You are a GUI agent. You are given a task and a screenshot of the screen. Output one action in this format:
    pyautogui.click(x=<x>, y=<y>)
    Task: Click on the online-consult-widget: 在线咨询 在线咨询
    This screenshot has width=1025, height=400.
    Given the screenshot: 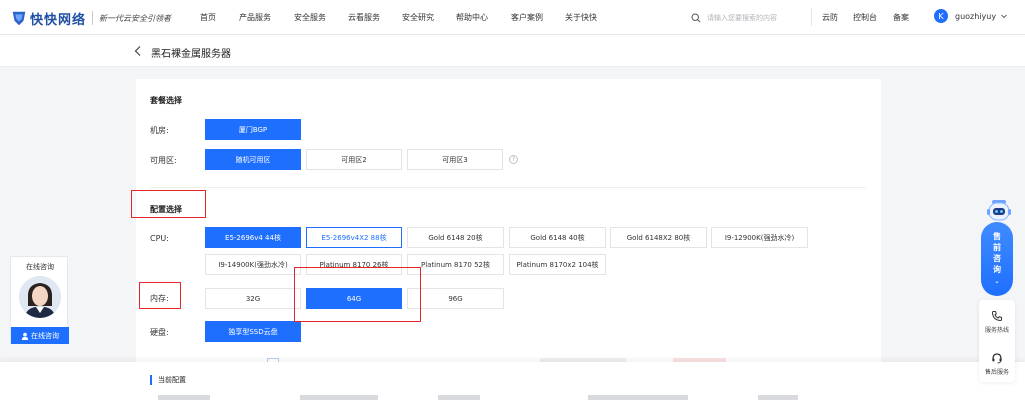 What is the action you would take?
    pyautogui.click(x=39, y=300)
    